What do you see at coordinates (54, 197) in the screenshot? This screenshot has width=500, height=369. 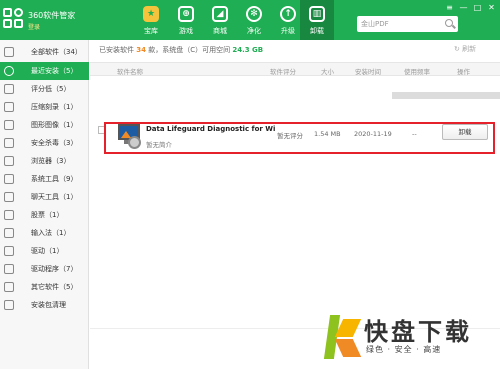 I see `sidebar-item-label: 聊天工具（1）` at bounding box center [54, 197].